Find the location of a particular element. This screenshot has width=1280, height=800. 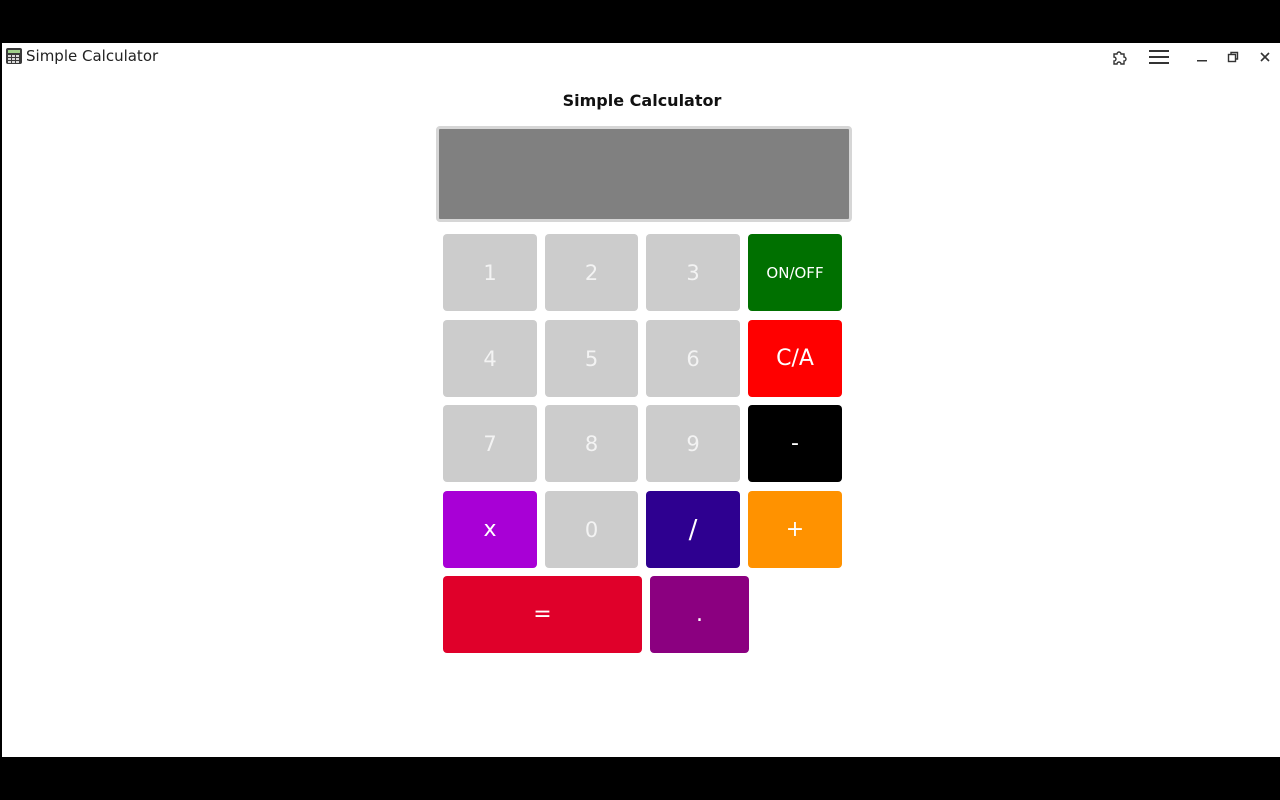

page-heading: Simple Calculator is located at coordinates (642, 100).